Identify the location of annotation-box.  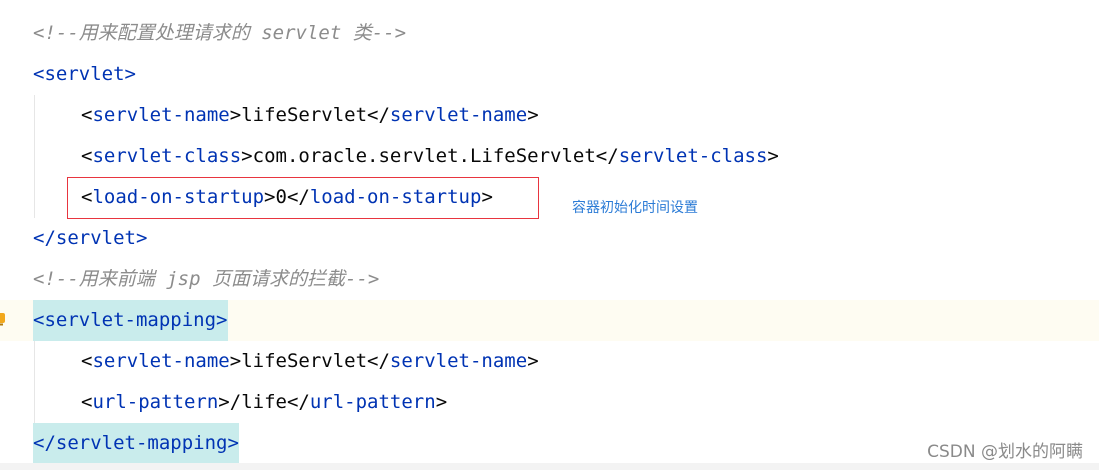
(303, 198).